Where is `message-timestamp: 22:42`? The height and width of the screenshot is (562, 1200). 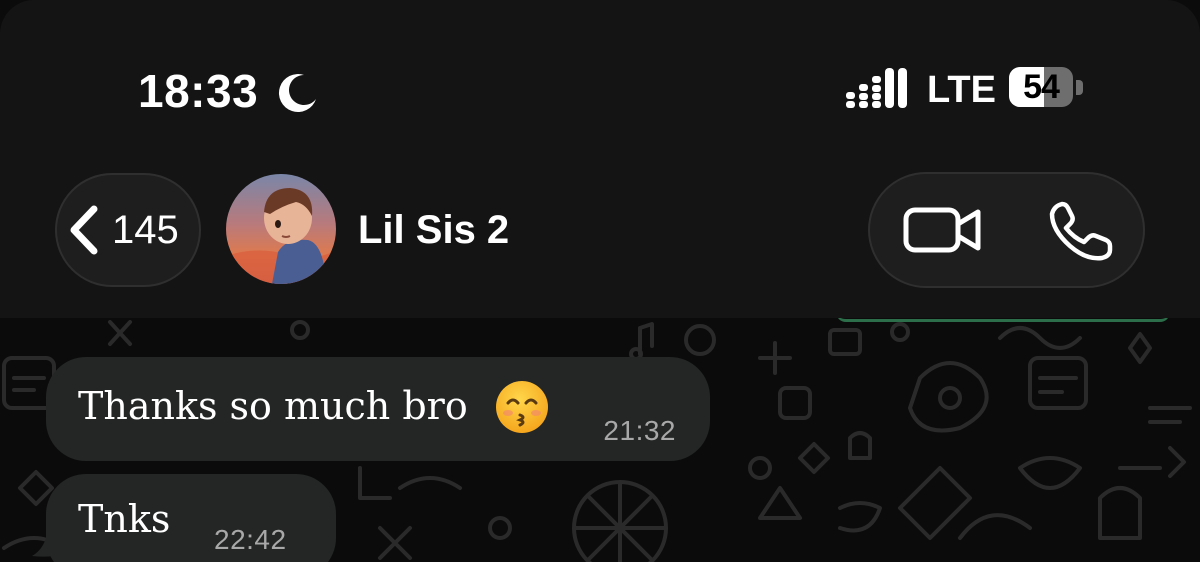
message-timestamp: 22:42 is located at coordinates (250, 539).